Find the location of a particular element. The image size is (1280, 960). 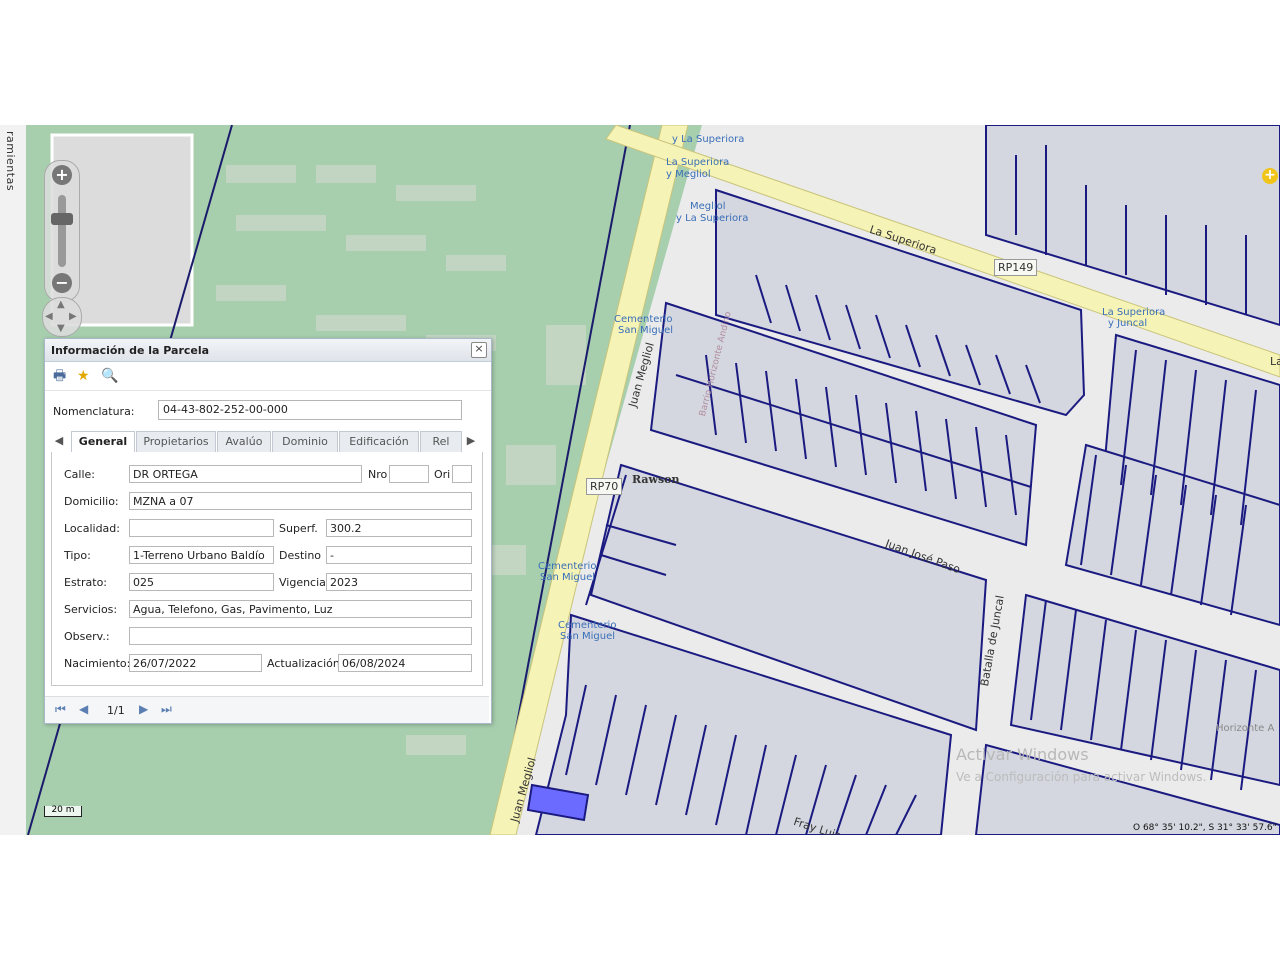

panel-title: Información de la Parcela is located at coordinates (130, 350).